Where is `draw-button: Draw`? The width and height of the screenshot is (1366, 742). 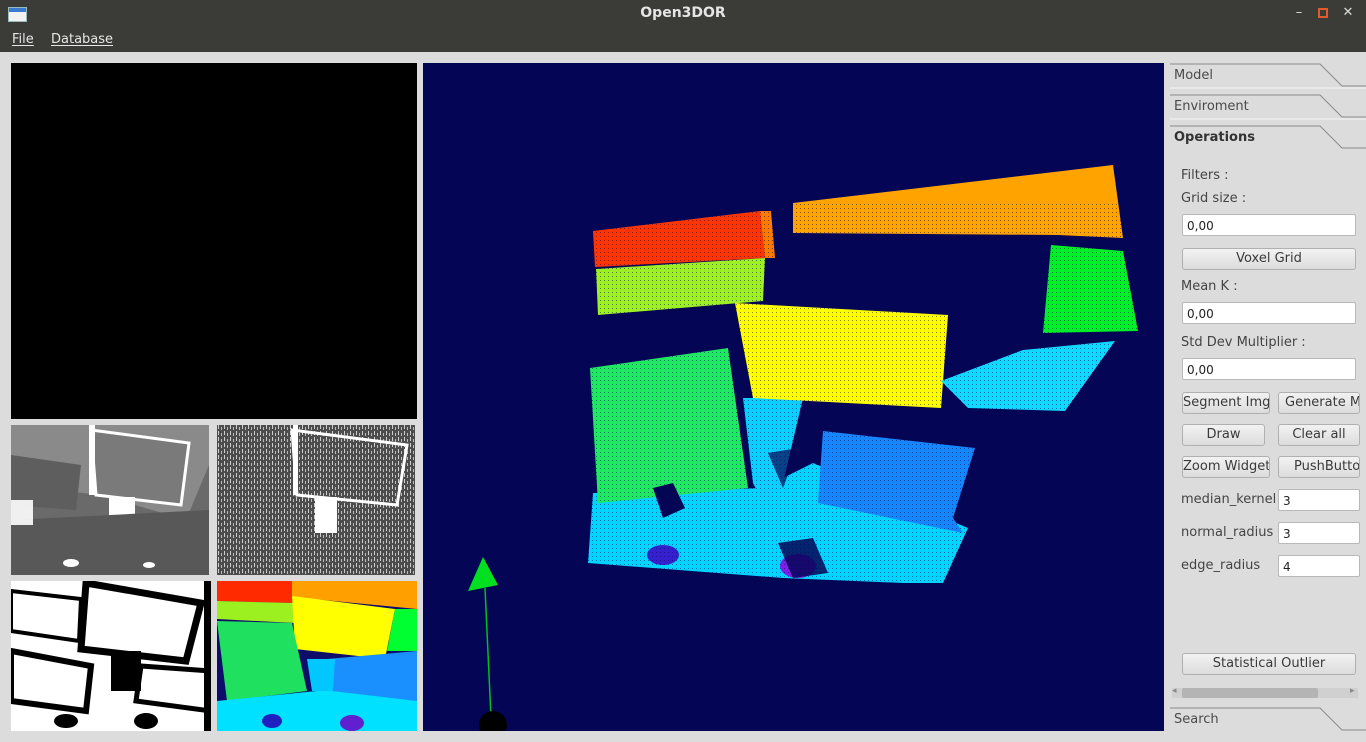
draw-button: Draw is located at coordinates (1223, 435).